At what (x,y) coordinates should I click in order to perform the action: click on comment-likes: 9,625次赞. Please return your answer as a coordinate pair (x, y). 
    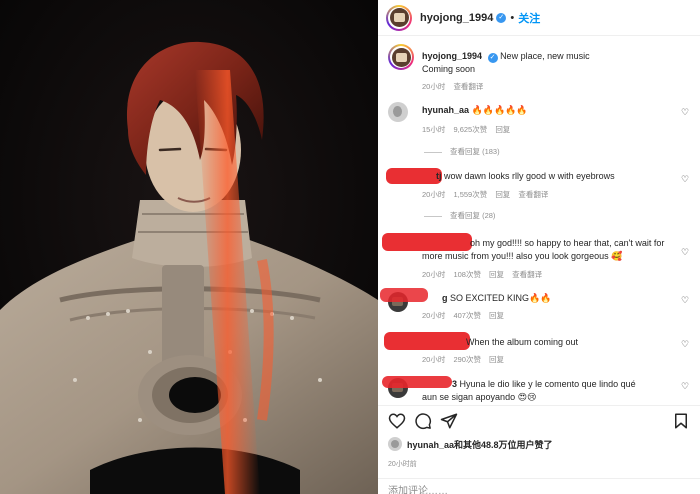
    Looking at the image, I should click on (470, 129).